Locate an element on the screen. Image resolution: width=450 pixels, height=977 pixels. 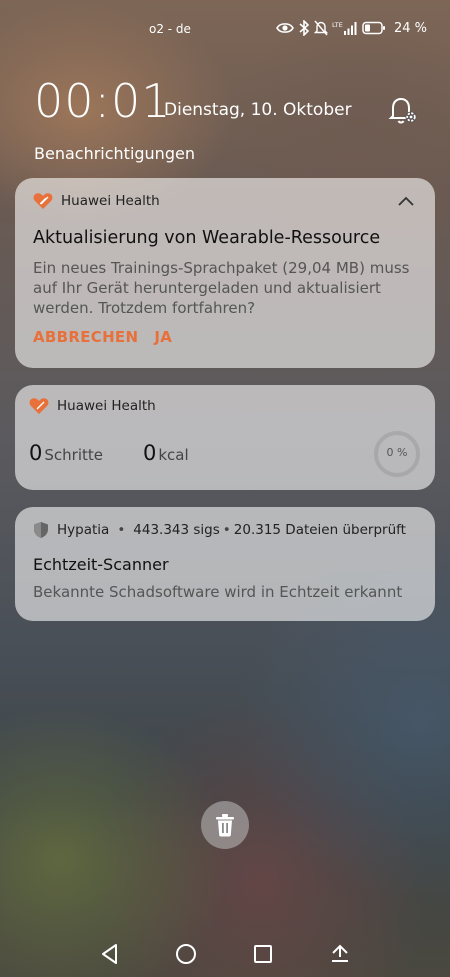
cancel-button: ABBRECHEN is located at coordinates (85, 337).